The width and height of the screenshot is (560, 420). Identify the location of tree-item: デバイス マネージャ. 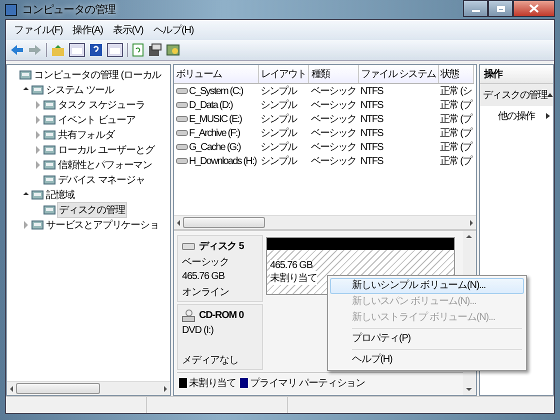
(101, 179).